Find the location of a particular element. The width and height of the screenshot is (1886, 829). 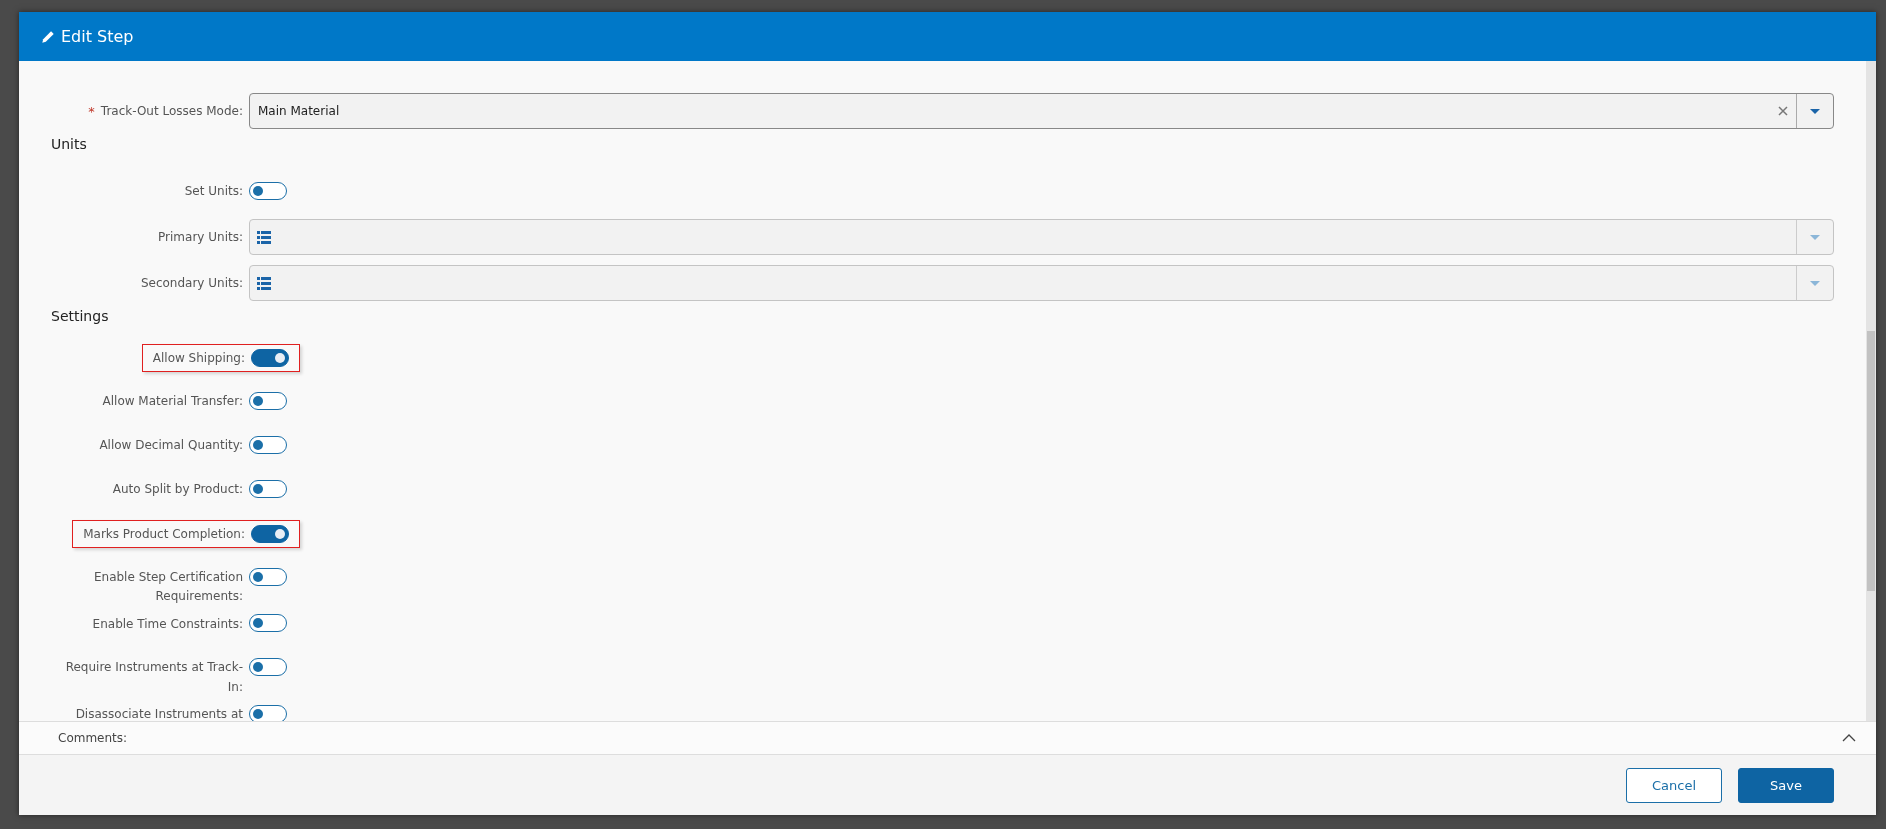

setting-label: Disassociate Instruments at is located at coordinates (159, 713).